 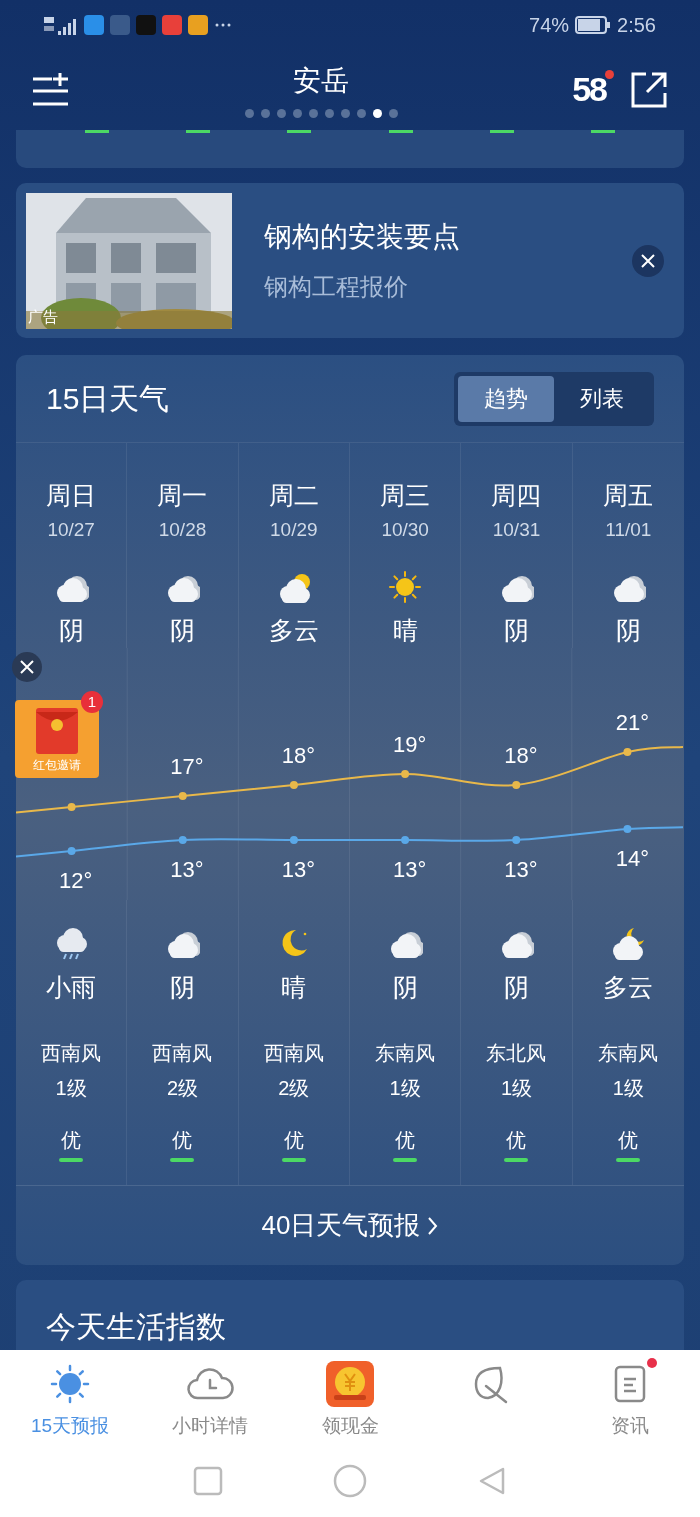 I want to click on high-temperature: 17°, so click(x=187, y=767).